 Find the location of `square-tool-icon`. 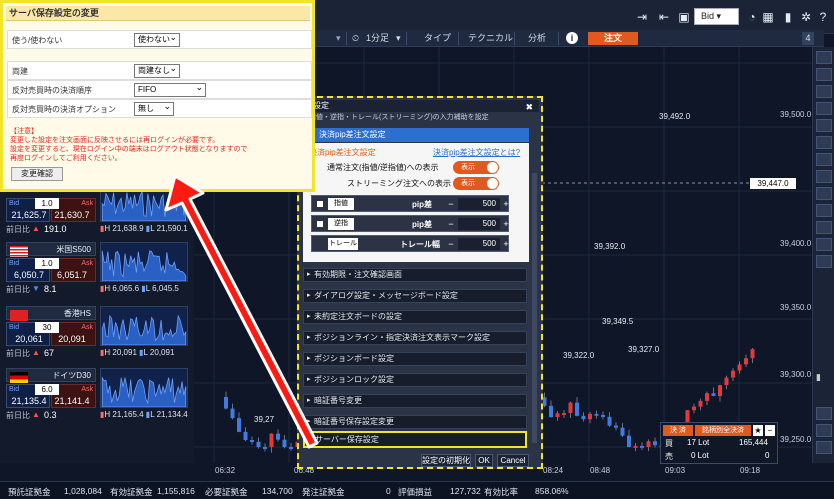

square-tool-icon is located at coordinates (824, 210).